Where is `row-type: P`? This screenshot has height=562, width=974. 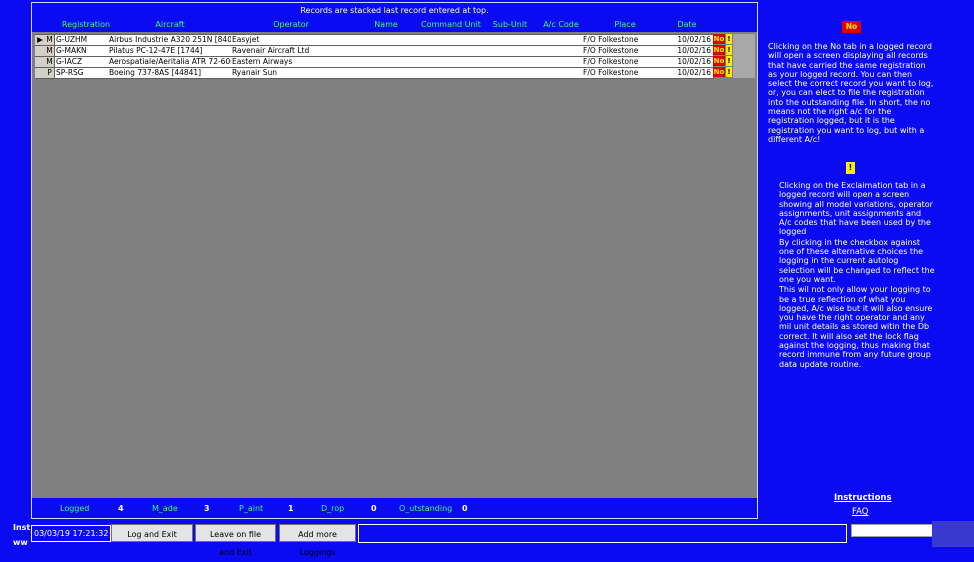 row-type: P is located at coordinates (49, 73).